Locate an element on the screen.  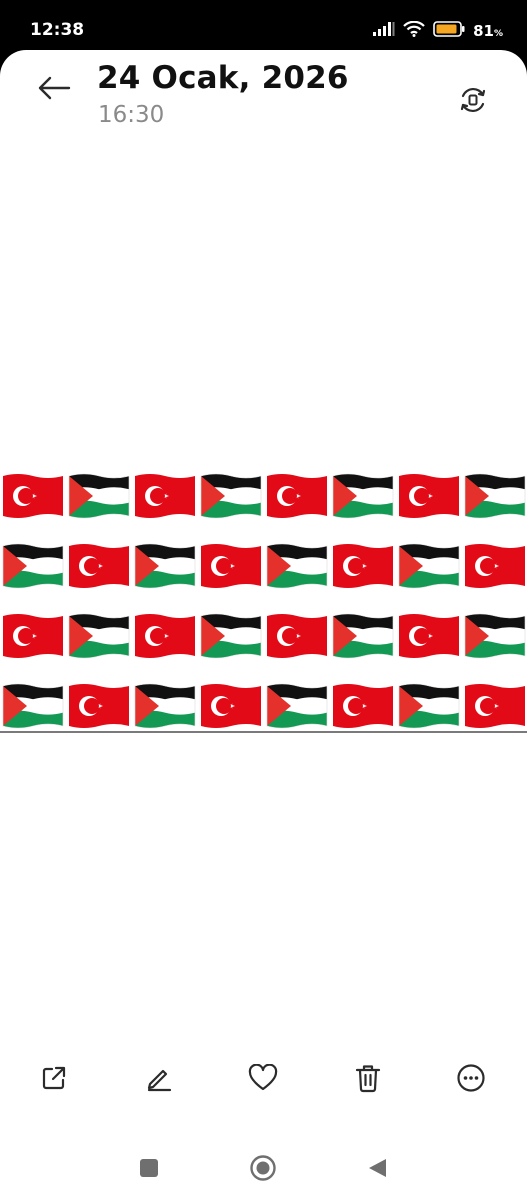
back-button is located at coordinates (54, 90).